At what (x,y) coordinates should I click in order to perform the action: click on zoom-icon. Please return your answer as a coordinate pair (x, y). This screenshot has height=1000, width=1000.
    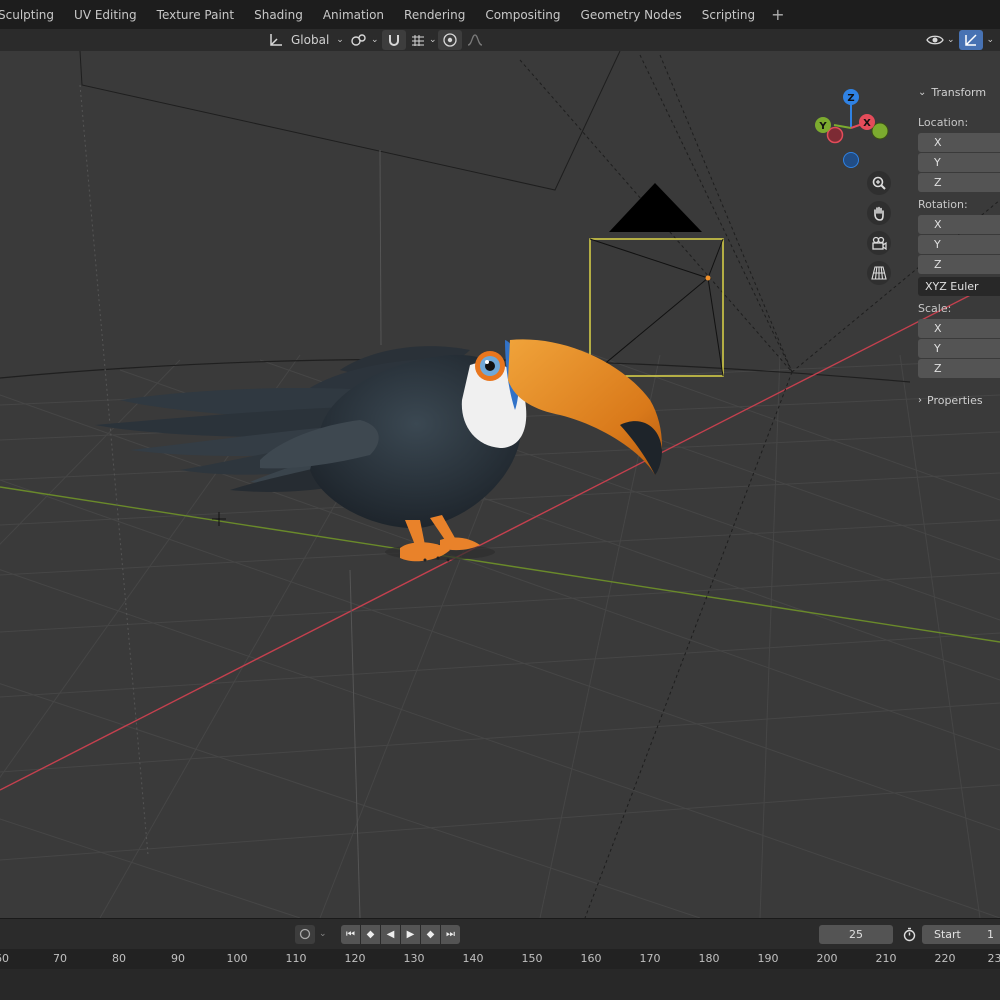
    Looking at the image, I should click on (879, 183).